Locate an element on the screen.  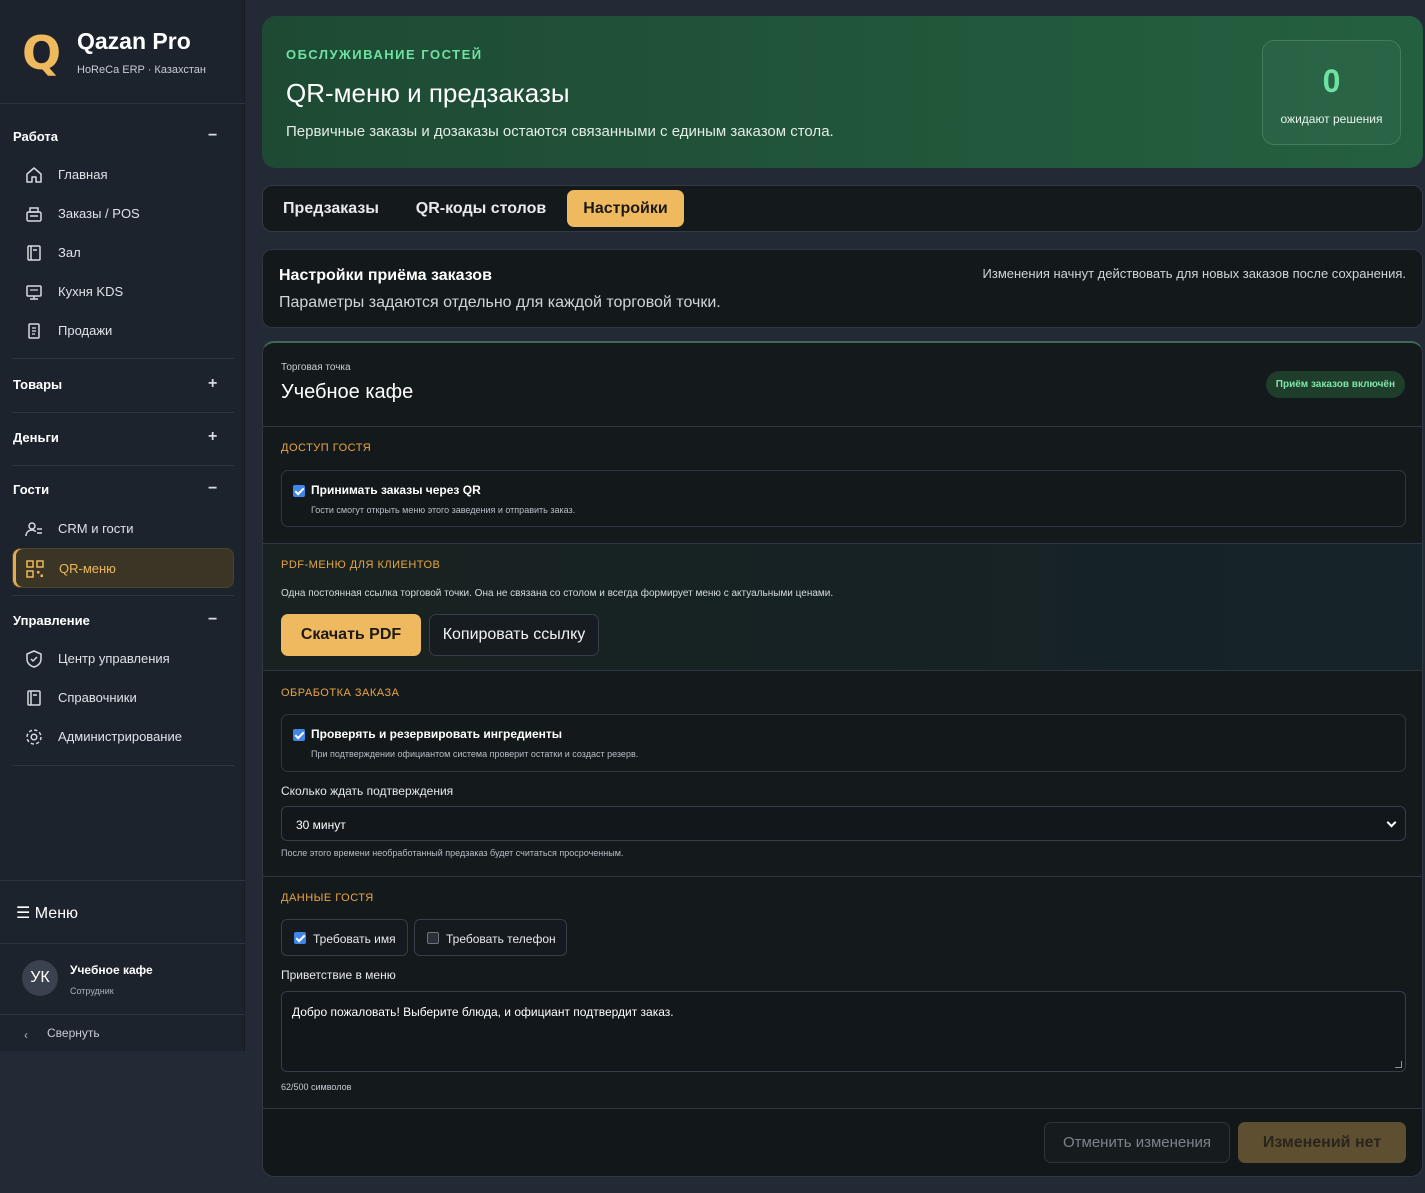
wait-time-select: 30 минут is located at coordinates (843, 823).